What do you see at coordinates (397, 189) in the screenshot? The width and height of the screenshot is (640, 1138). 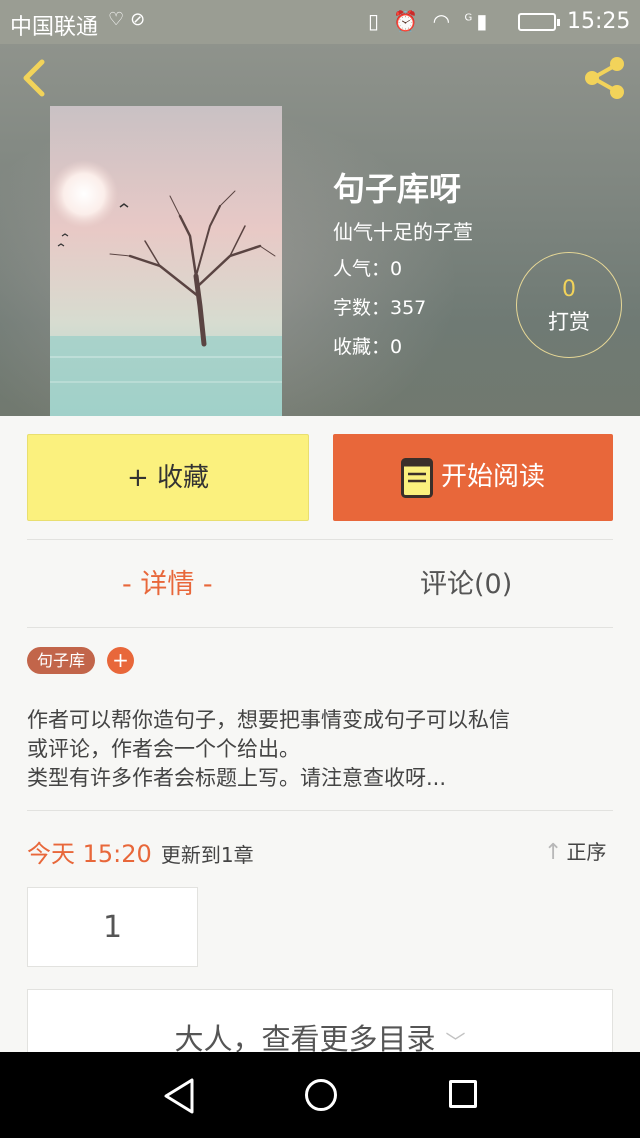 I see `book-title: 句子库呀` at bounding box center [397, 189].